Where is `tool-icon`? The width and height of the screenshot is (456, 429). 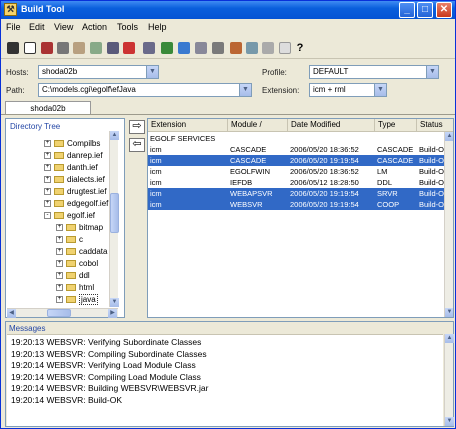 tool-icon is located at coordinates (63, 48).